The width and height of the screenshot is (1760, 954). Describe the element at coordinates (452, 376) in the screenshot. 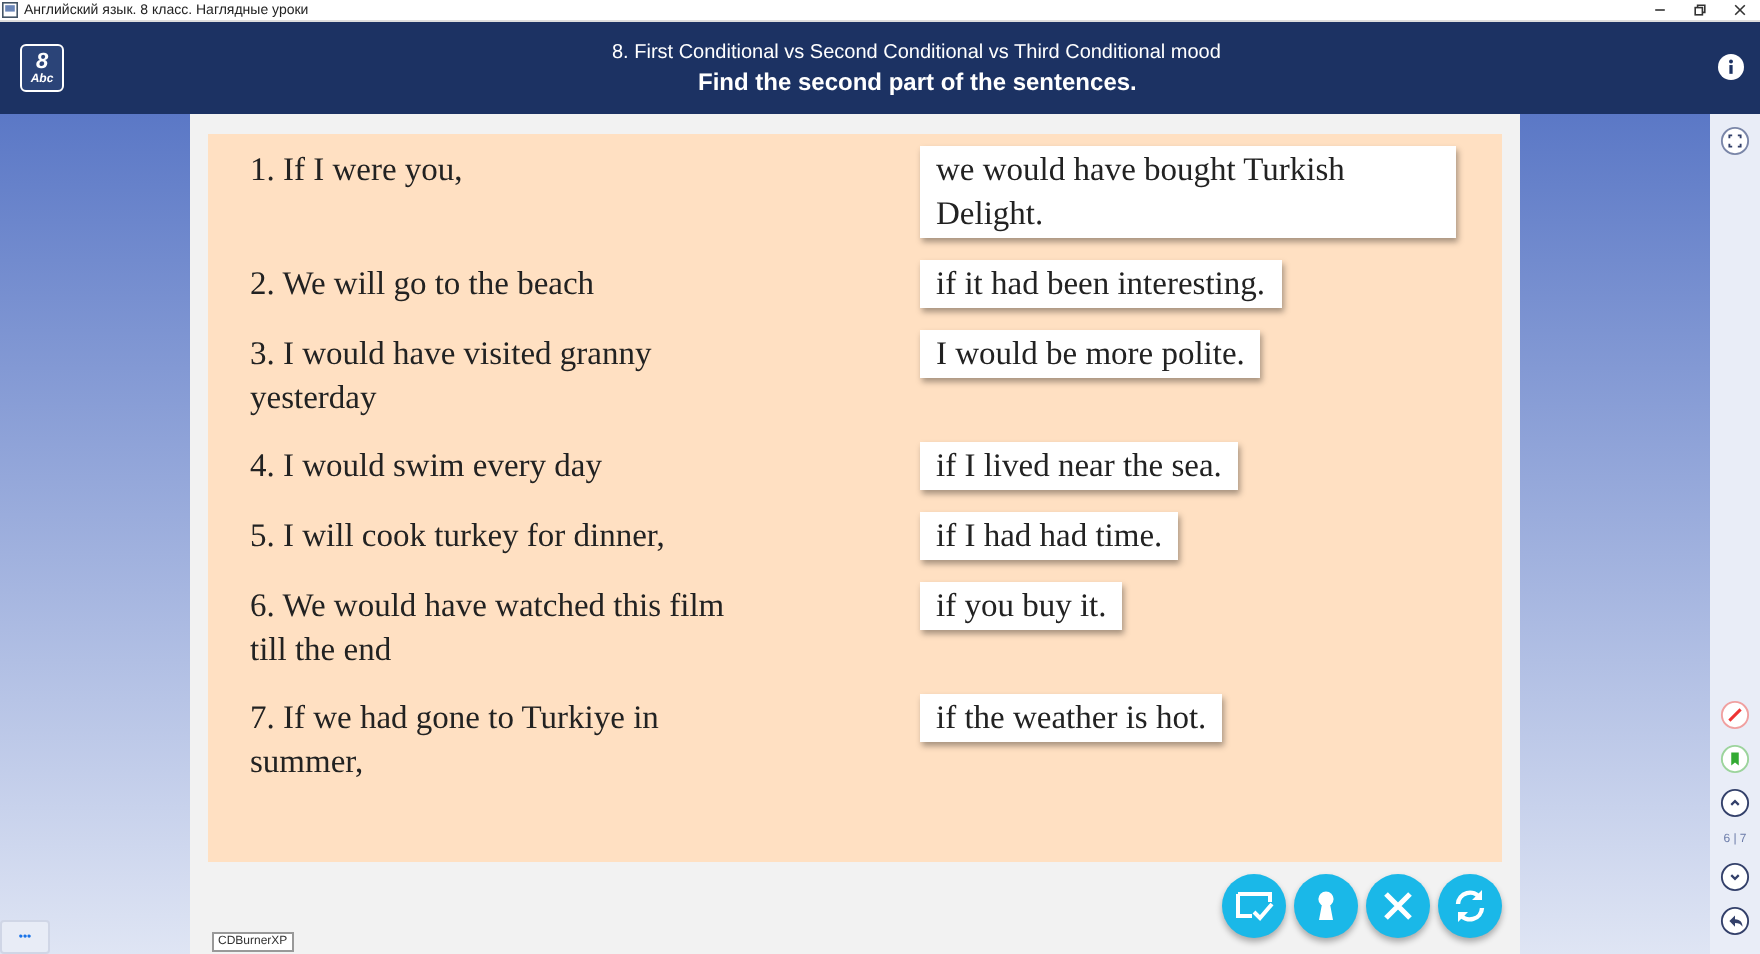

I see `sentence-start: 3. I would have visited granny yesterday` at that location.